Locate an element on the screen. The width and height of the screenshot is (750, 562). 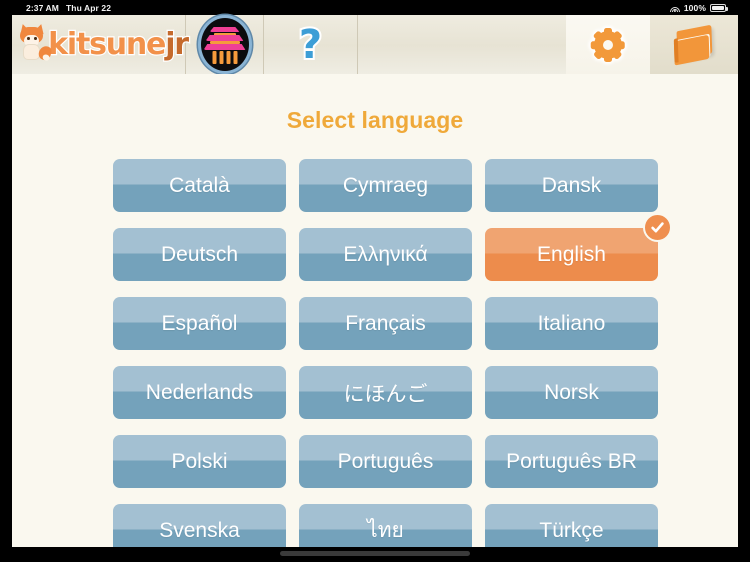
logo-text-primary: kitsune is located at coordinates (107, 44).